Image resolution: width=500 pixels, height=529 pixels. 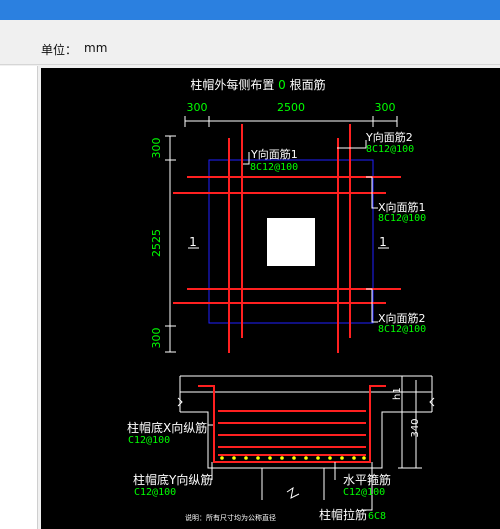 What do you see at coordinates (291, 121) in the screenshot?
I see `top-dimension` at bounding box center [291, 121].